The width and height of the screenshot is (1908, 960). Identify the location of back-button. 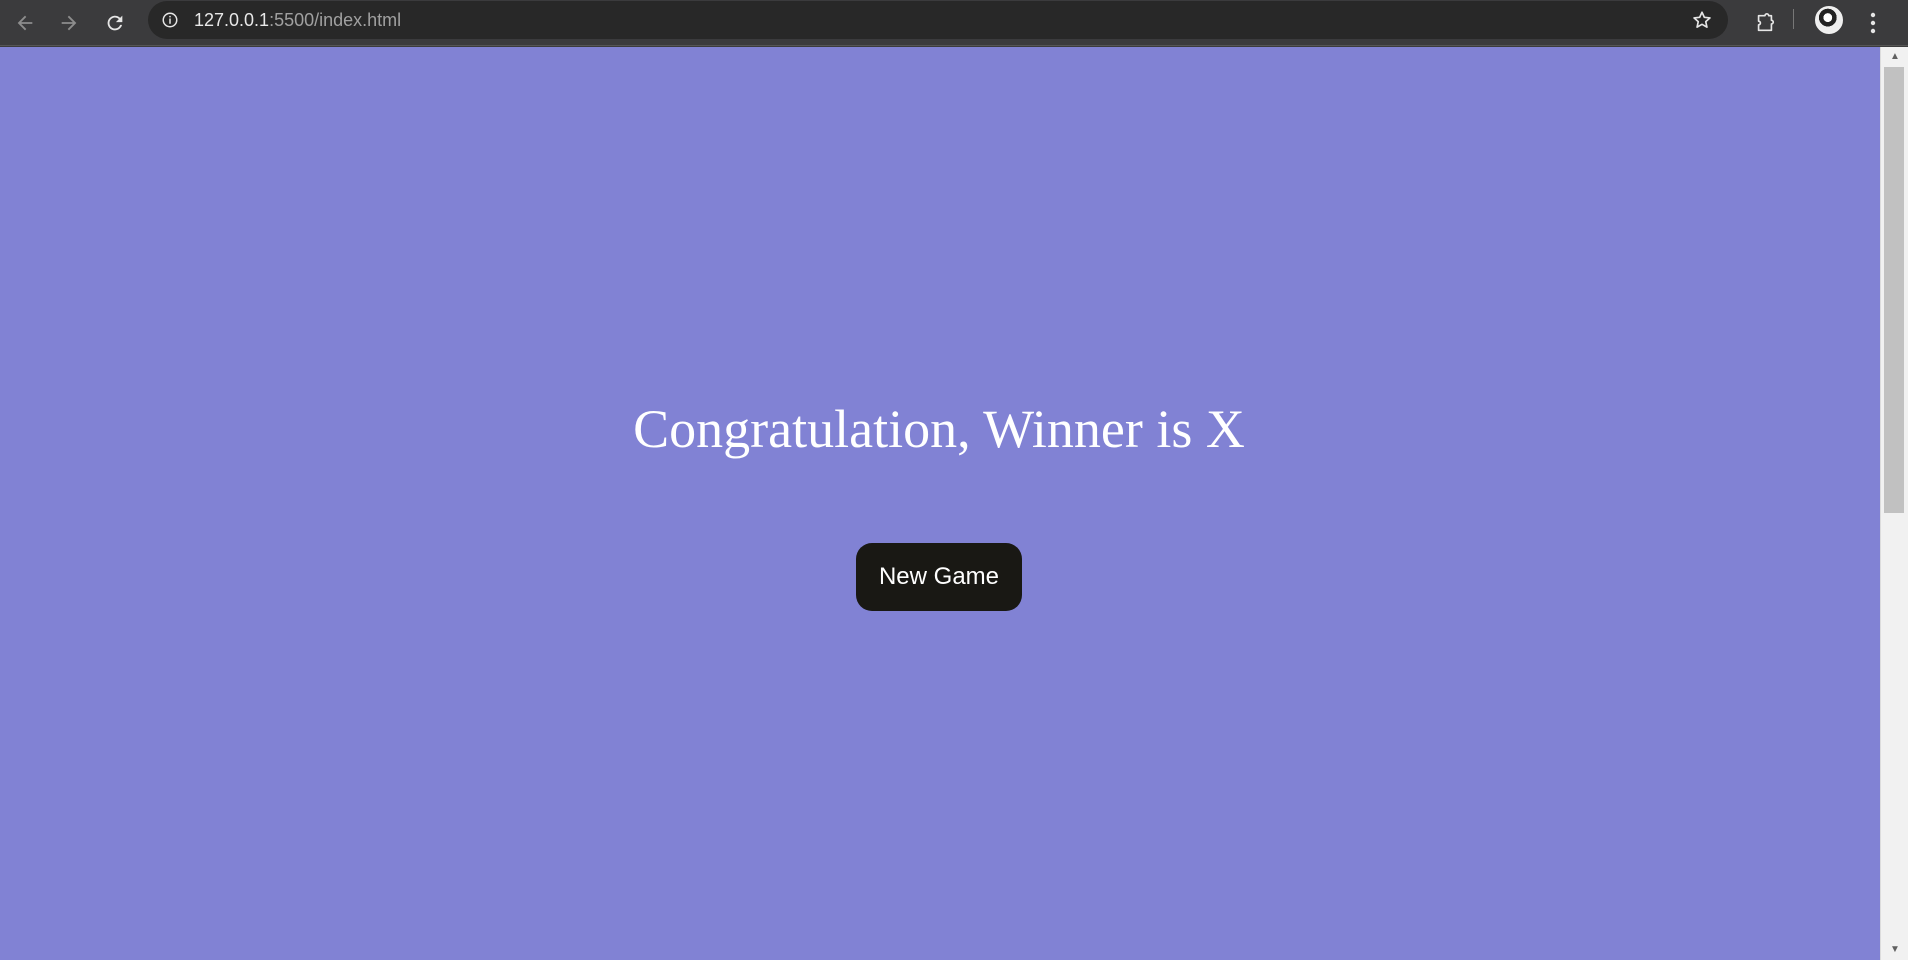
(25, 23).